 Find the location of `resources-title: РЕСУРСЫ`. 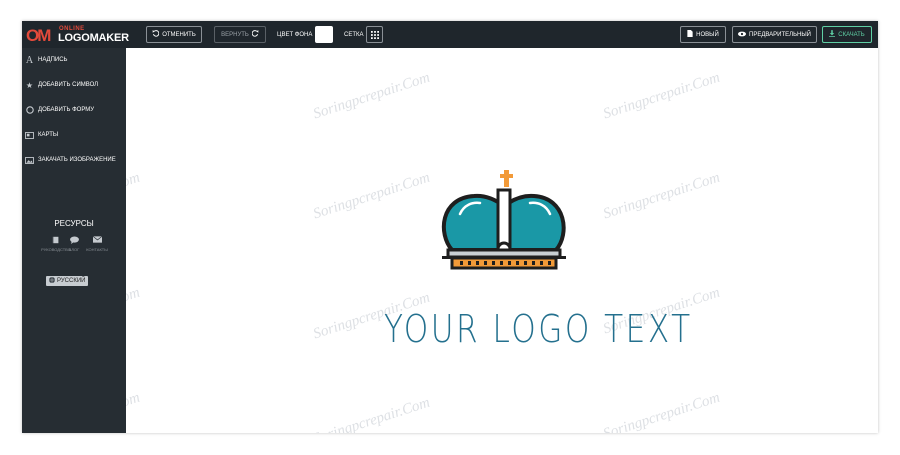

resources-title: РЕСУРСЫ is located at coordinates (74, 223).